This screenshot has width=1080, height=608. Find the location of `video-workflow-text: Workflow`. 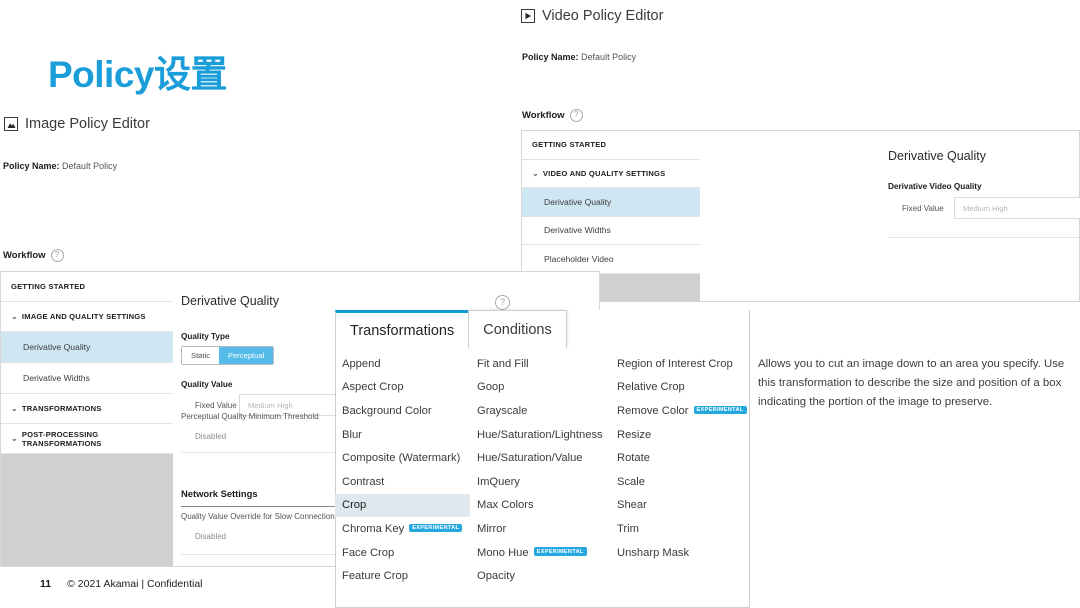

video-workflow-text: Workflow is located at coordinates (543, 115).